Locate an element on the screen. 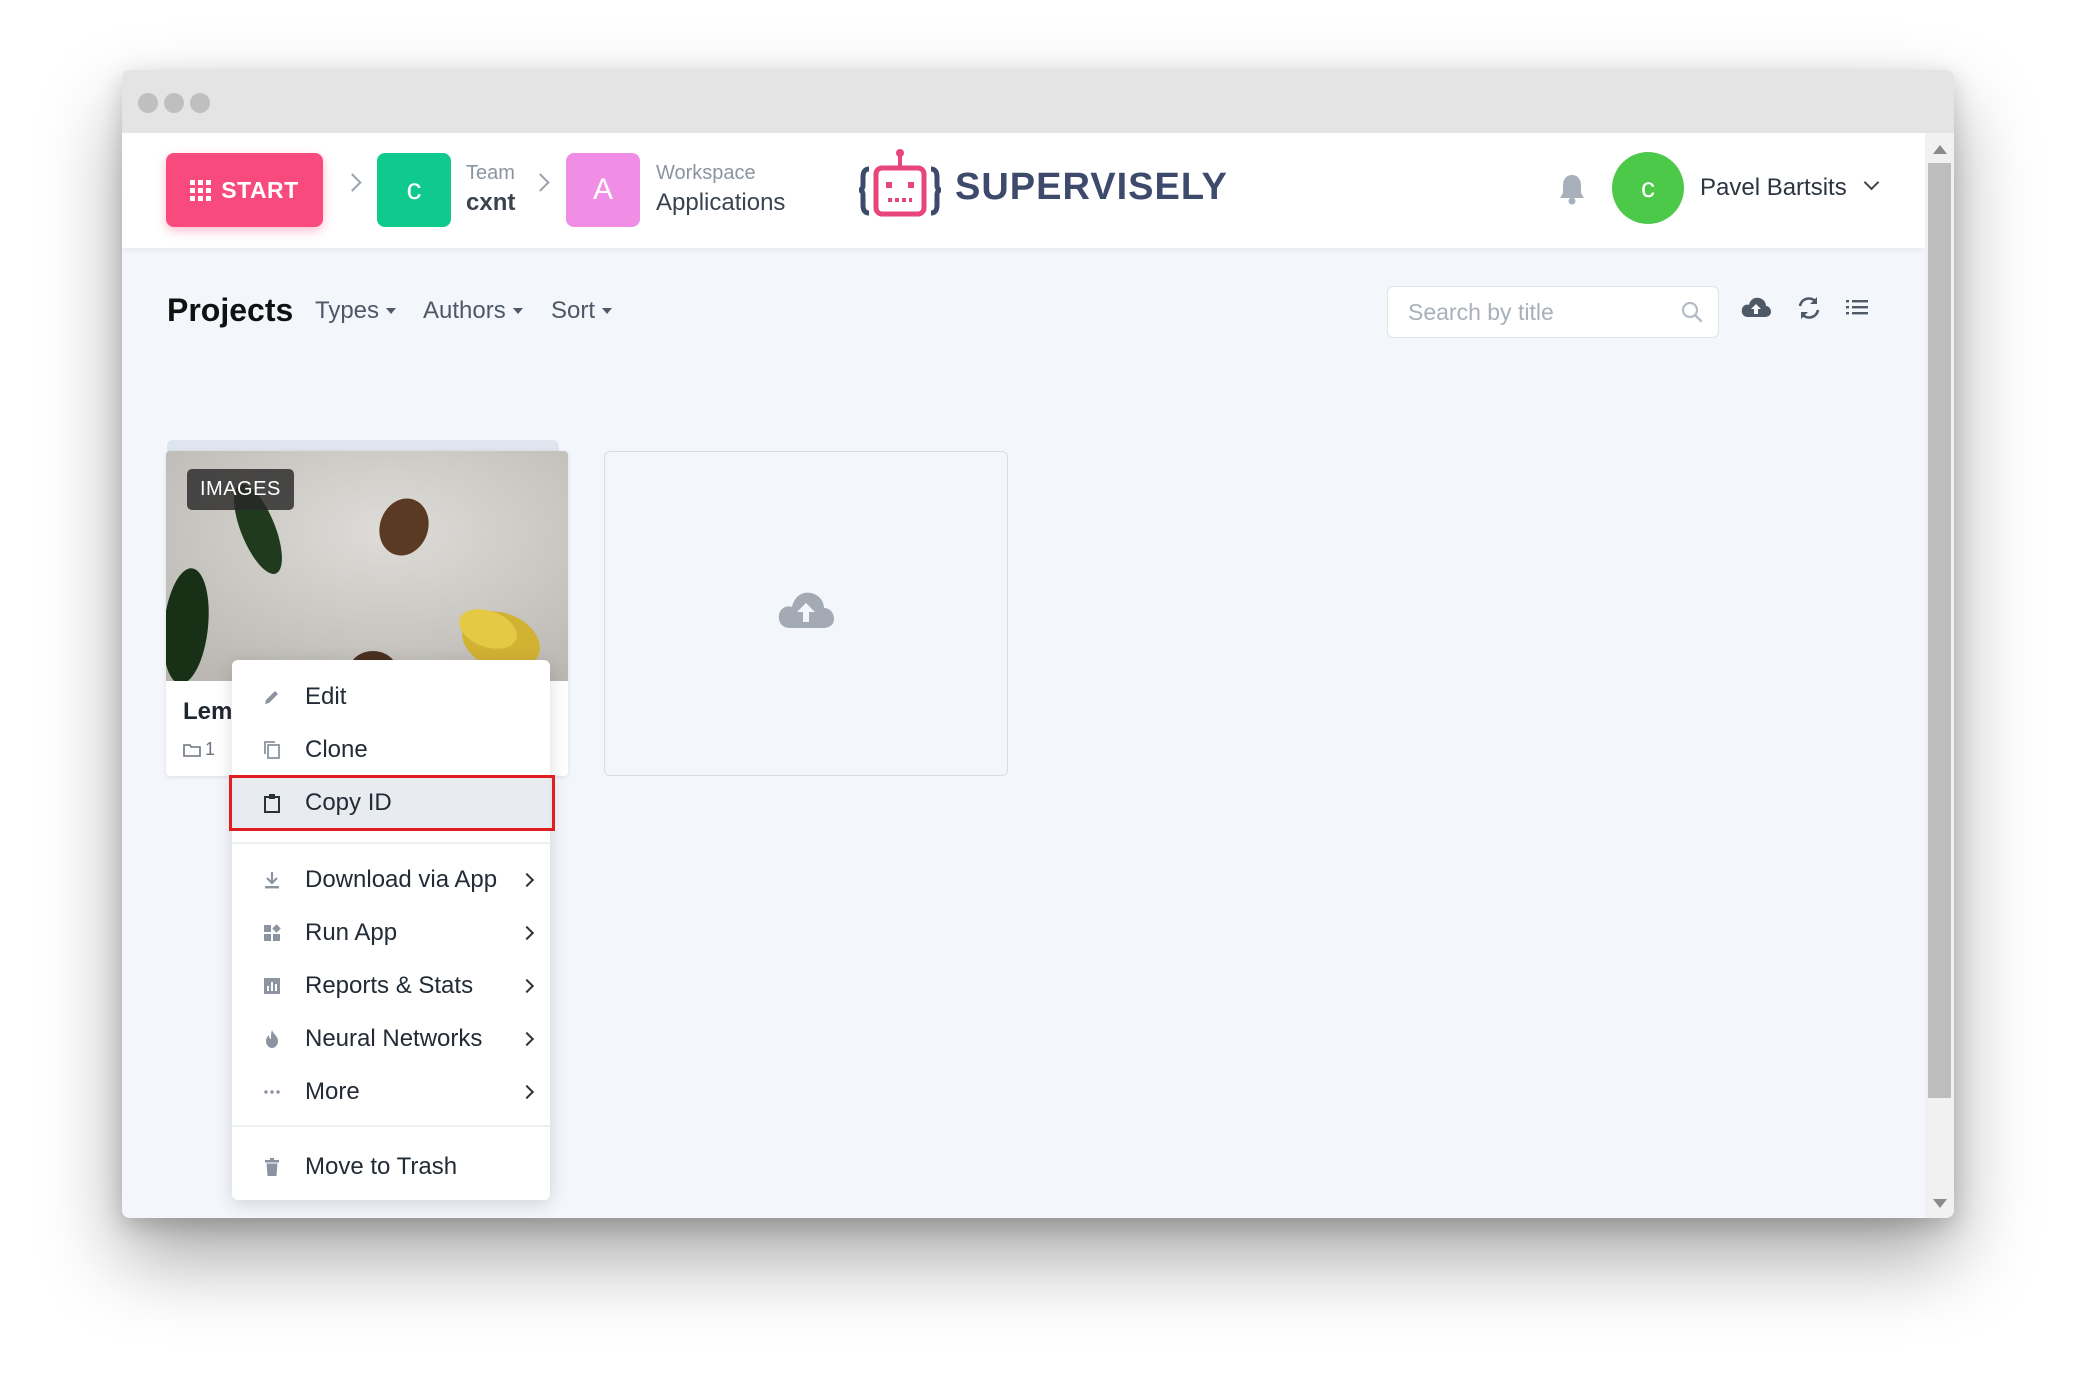  menu-item-copy-id: Copy ID is located at coordinates (392, 803).